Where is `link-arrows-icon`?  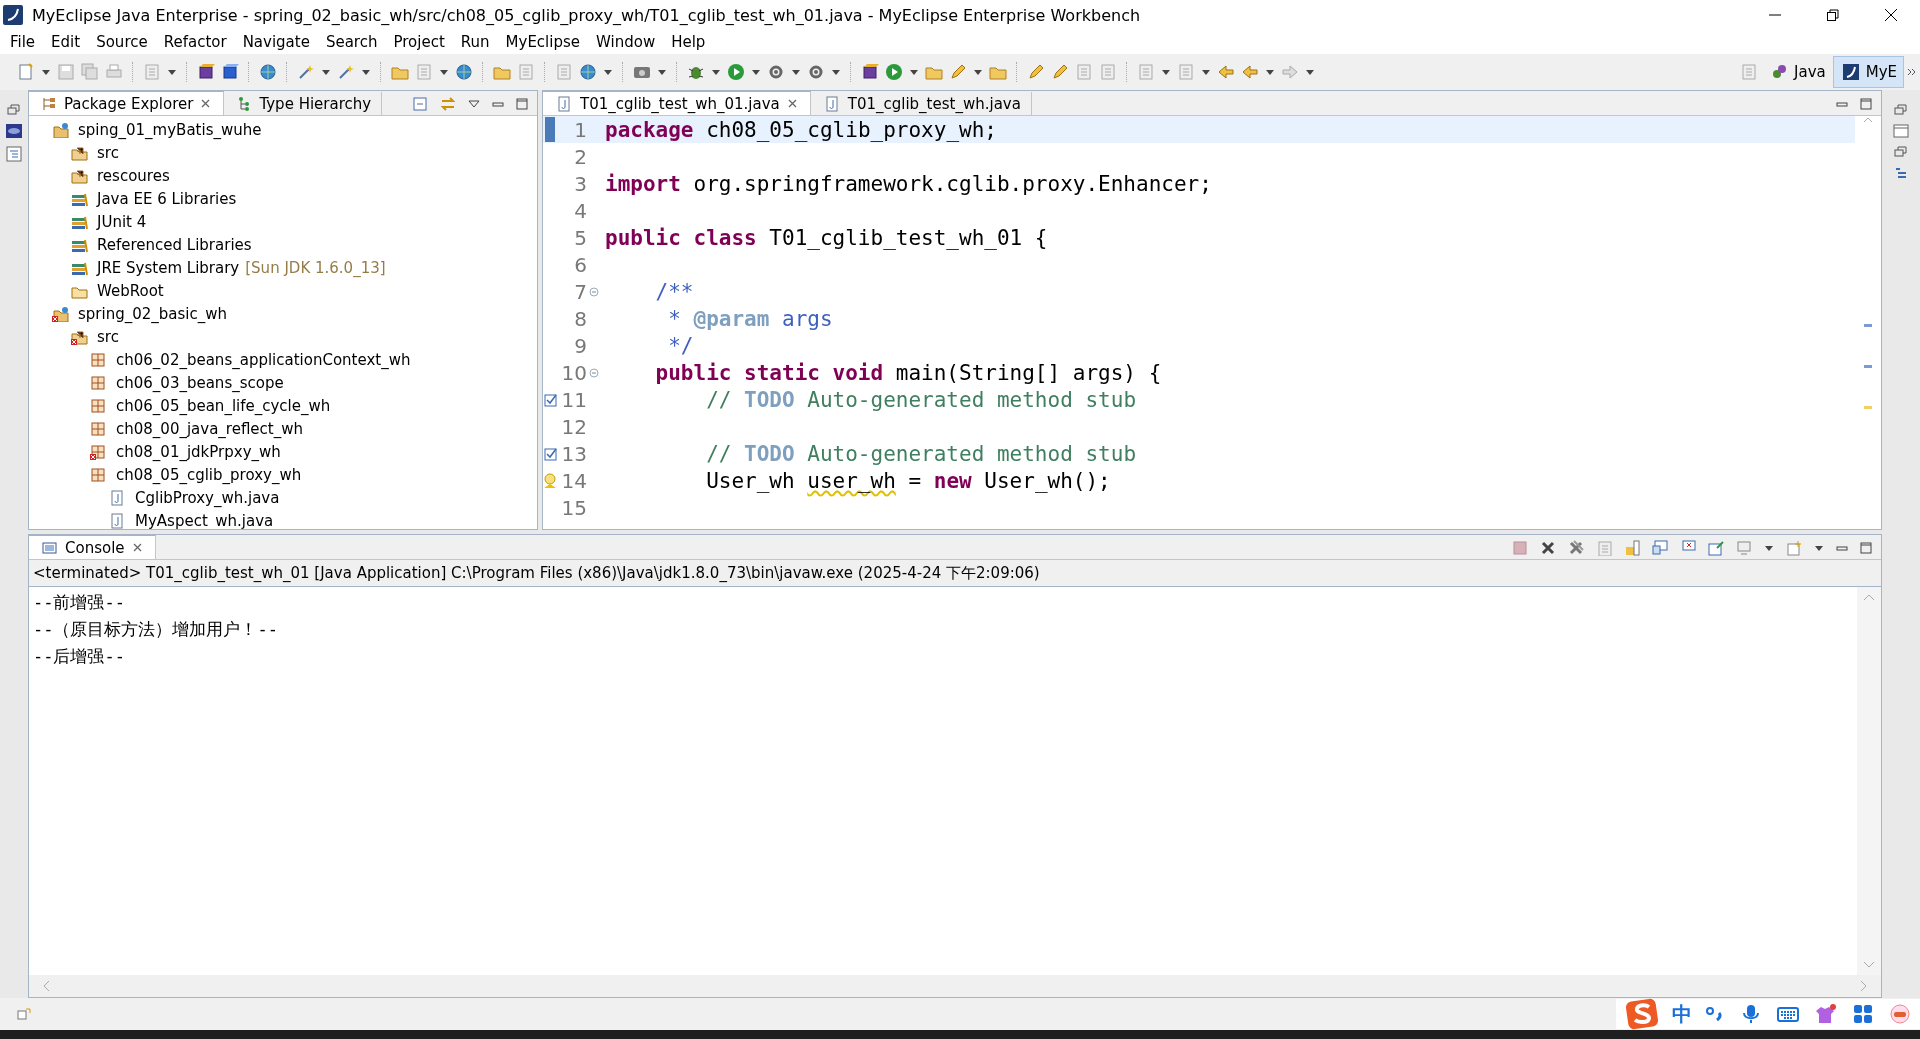
link-arrows-icon is located at coordinates (448, 103).